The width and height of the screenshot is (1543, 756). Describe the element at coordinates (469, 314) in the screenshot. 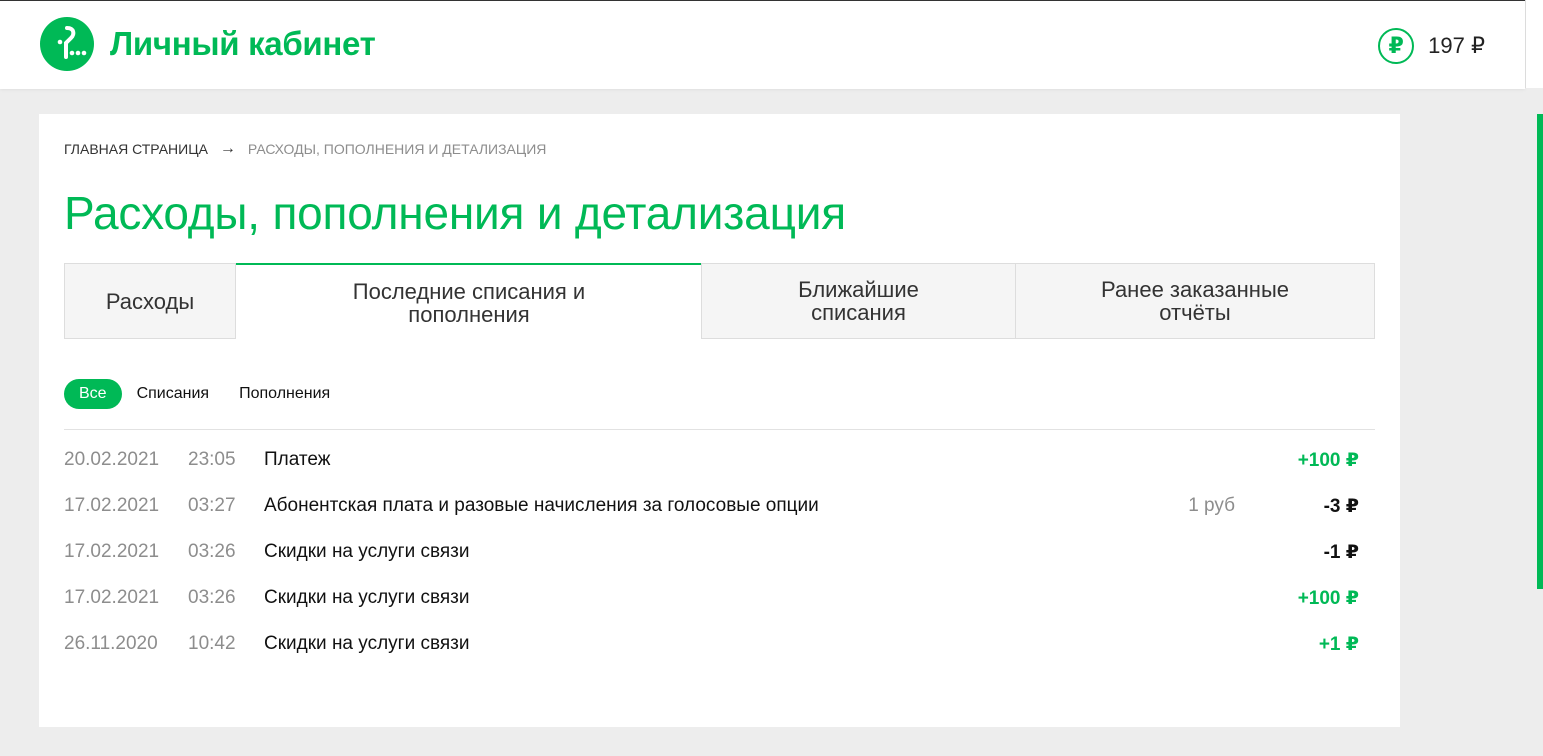

I see `tab-label-line2: пополнения` at that location.